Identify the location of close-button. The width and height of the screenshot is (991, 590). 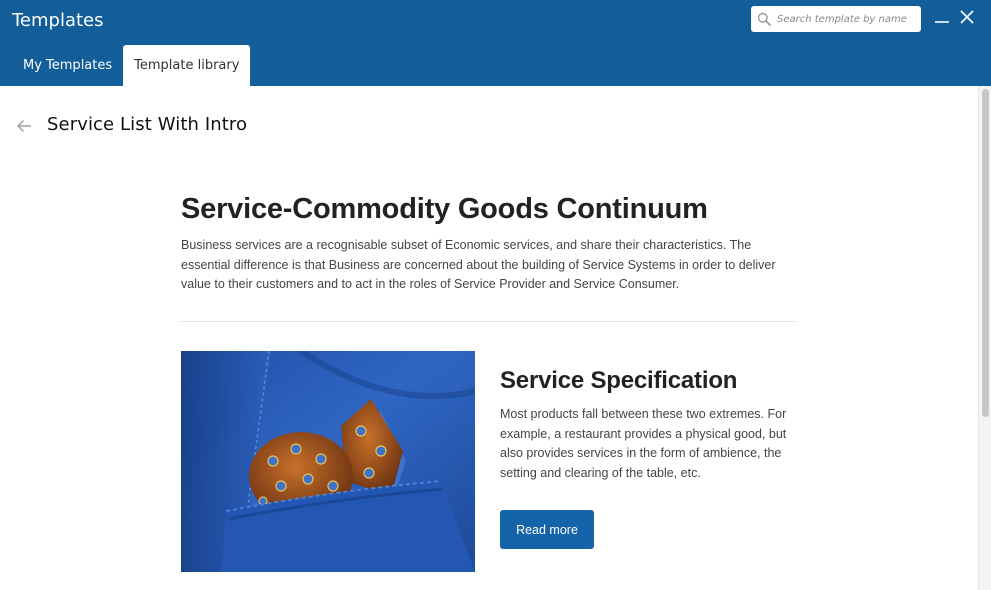
(967, 19).